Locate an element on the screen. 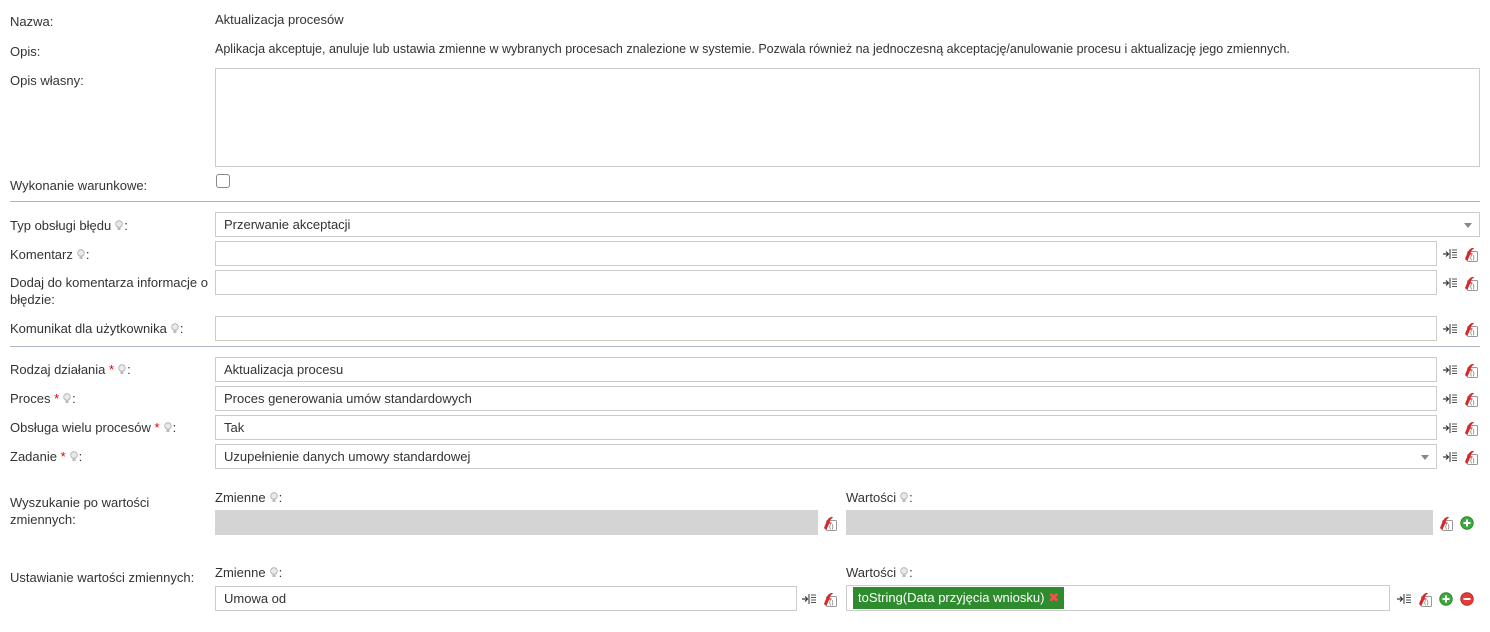 Image resolution: width=1490 pixels, height=632 pixels. add-error-info-label-line2: błędzie: is located at coordinates (32, 299).